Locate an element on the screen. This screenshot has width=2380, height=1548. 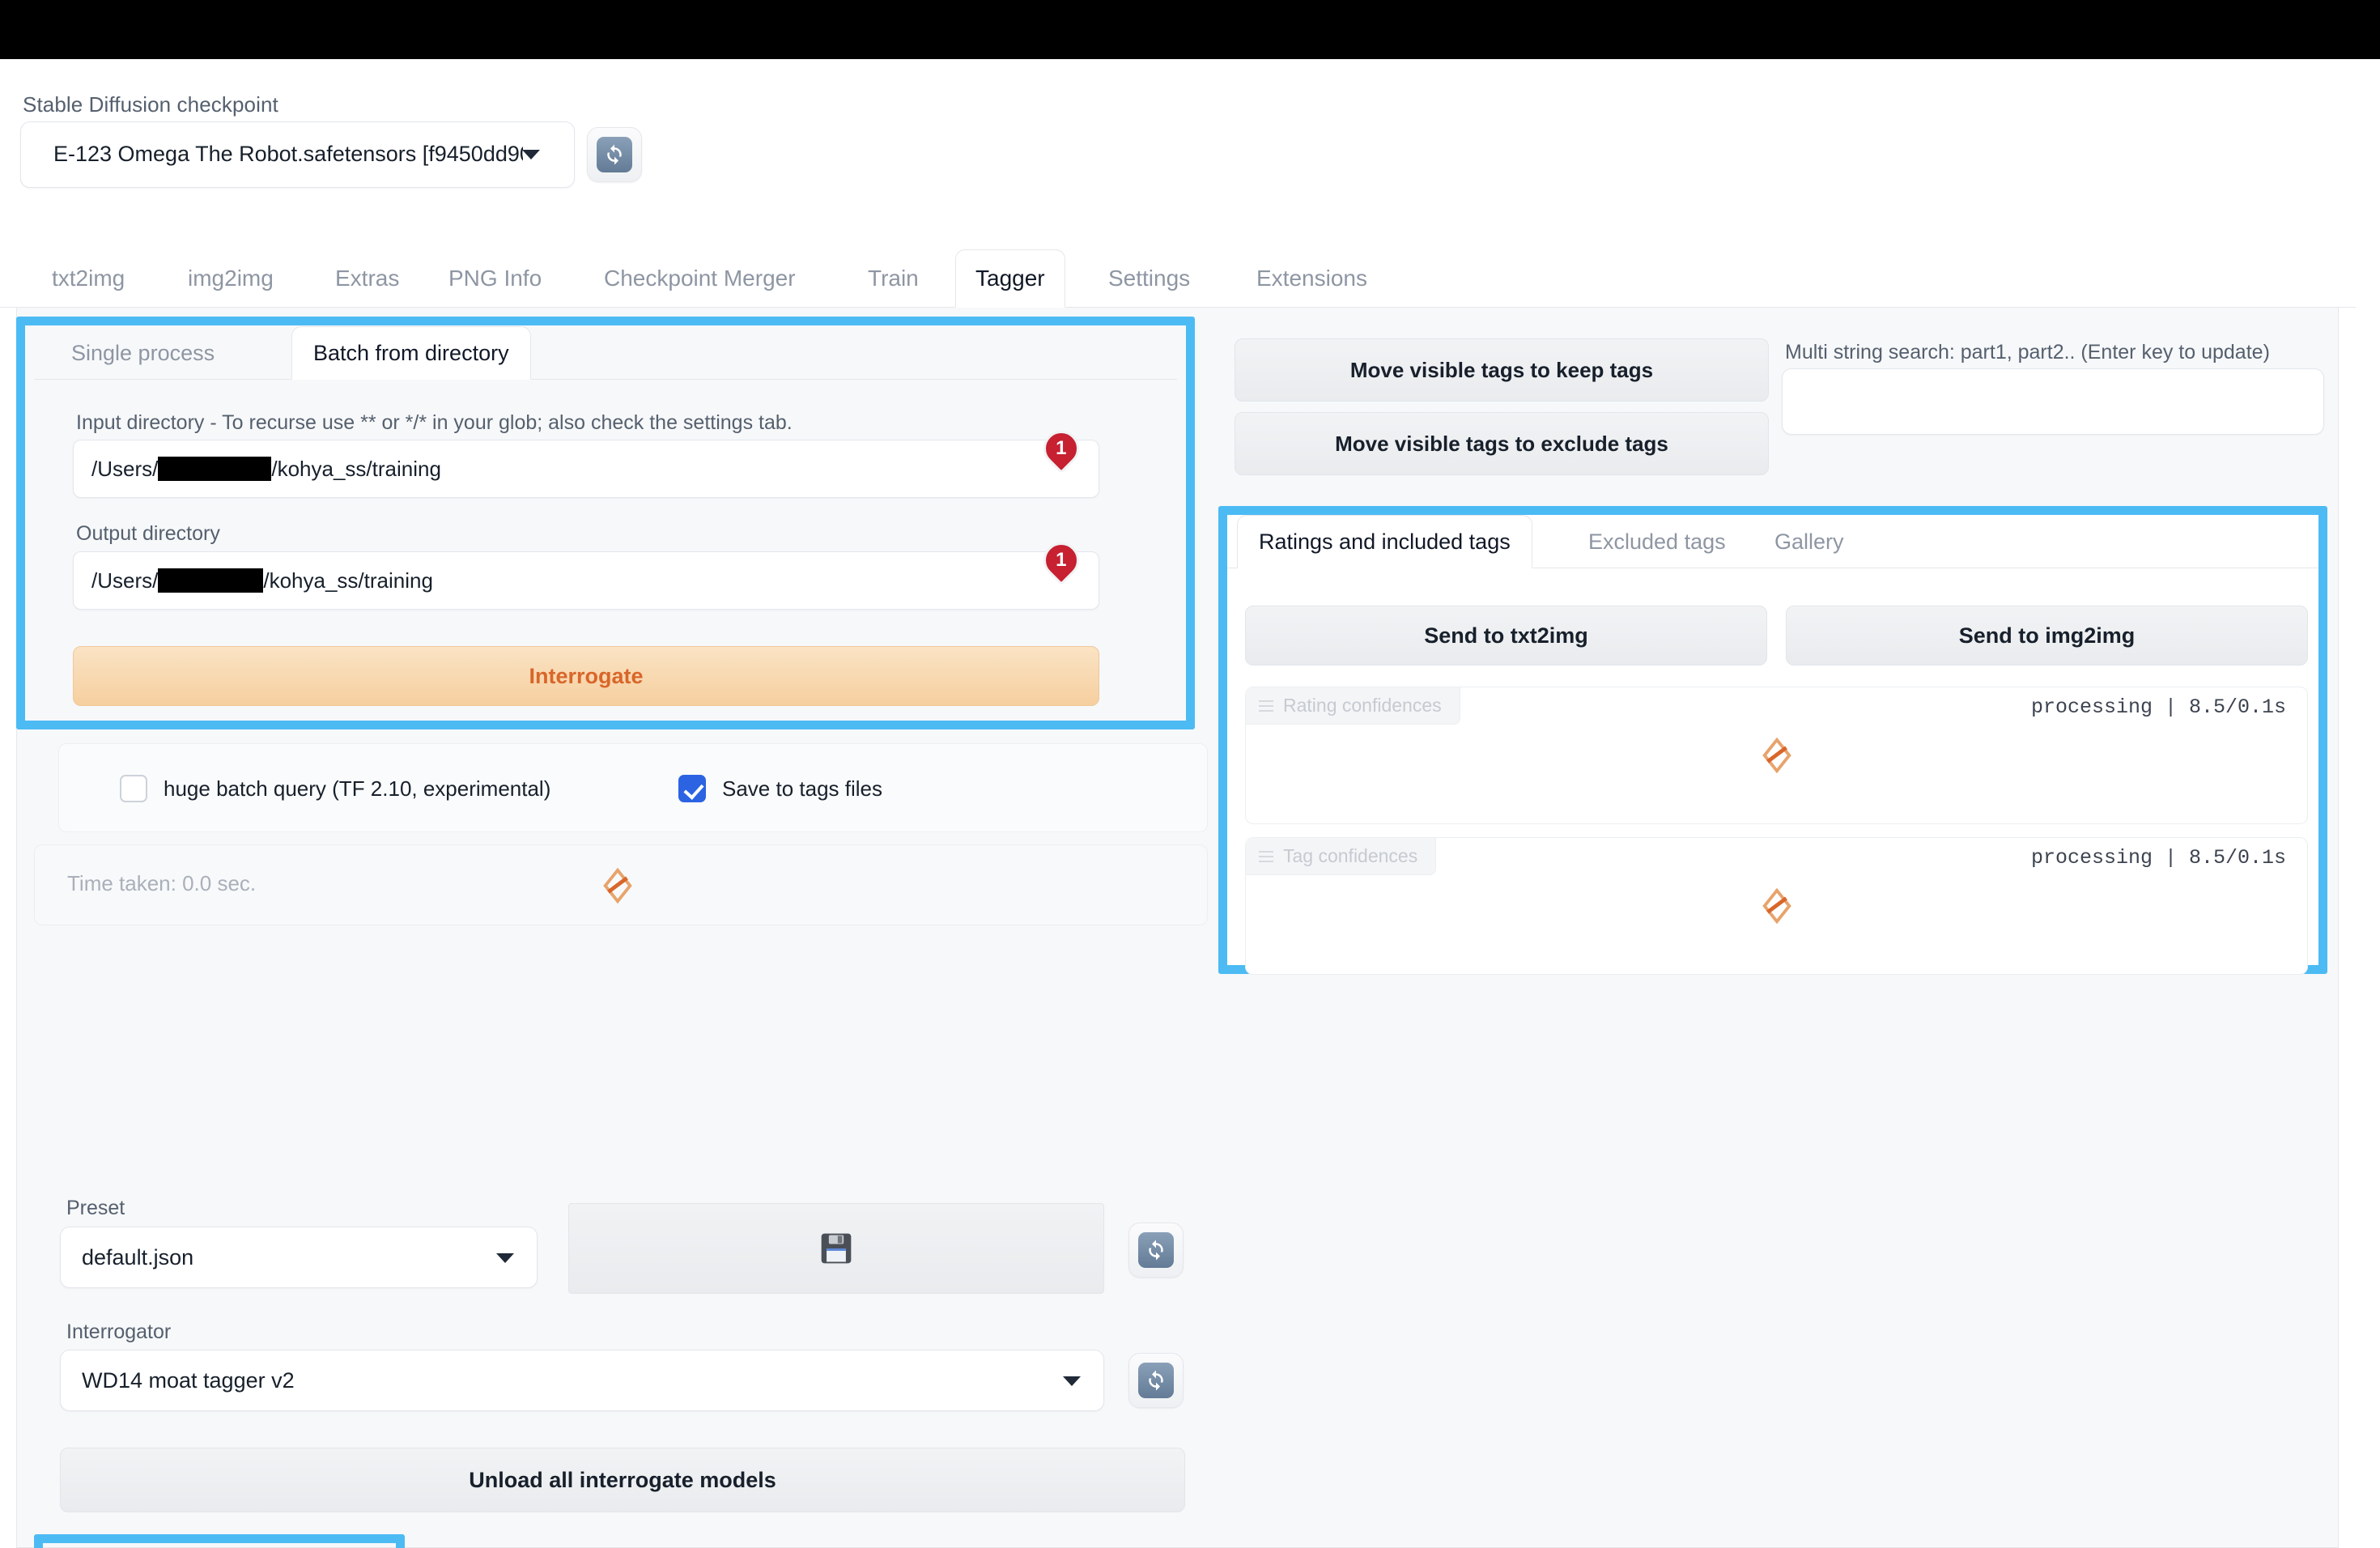
time-taken-card: Time taken: 0.0 sec. is located at coordinates (621, 885).